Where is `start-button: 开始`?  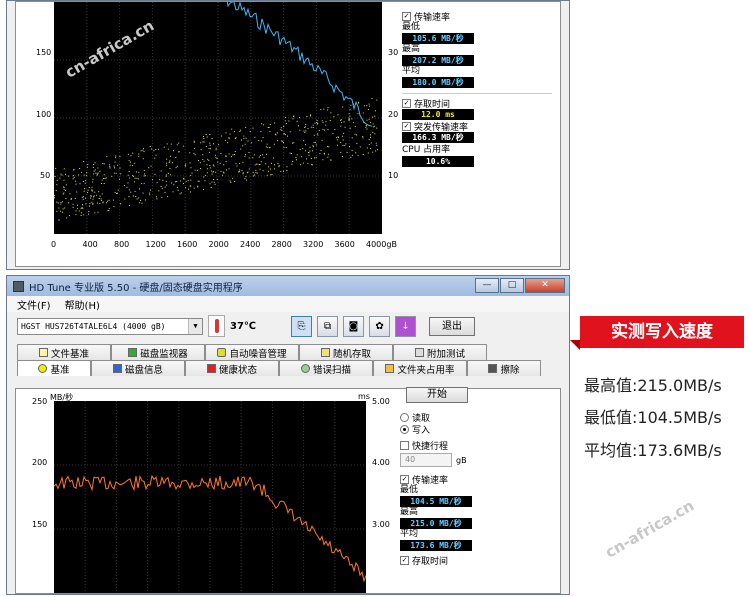 start-button: 开始 is located at coordinates (437, 395).